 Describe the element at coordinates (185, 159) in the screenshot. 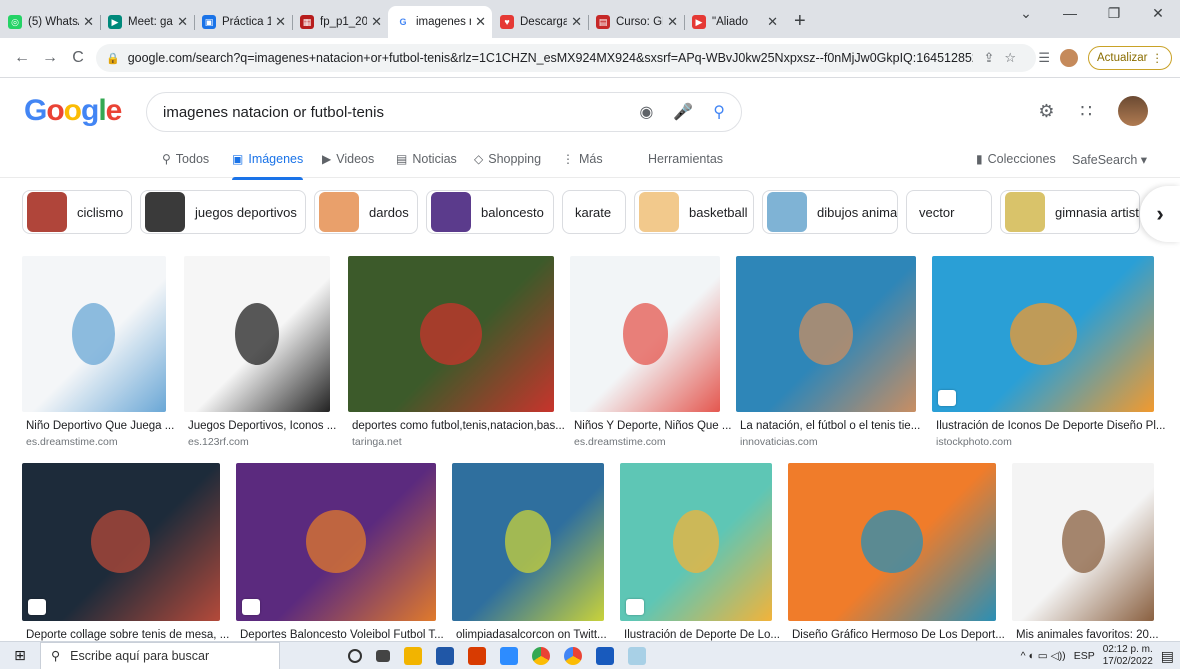

I see `search-tab: ⚲ Todos` at that location.